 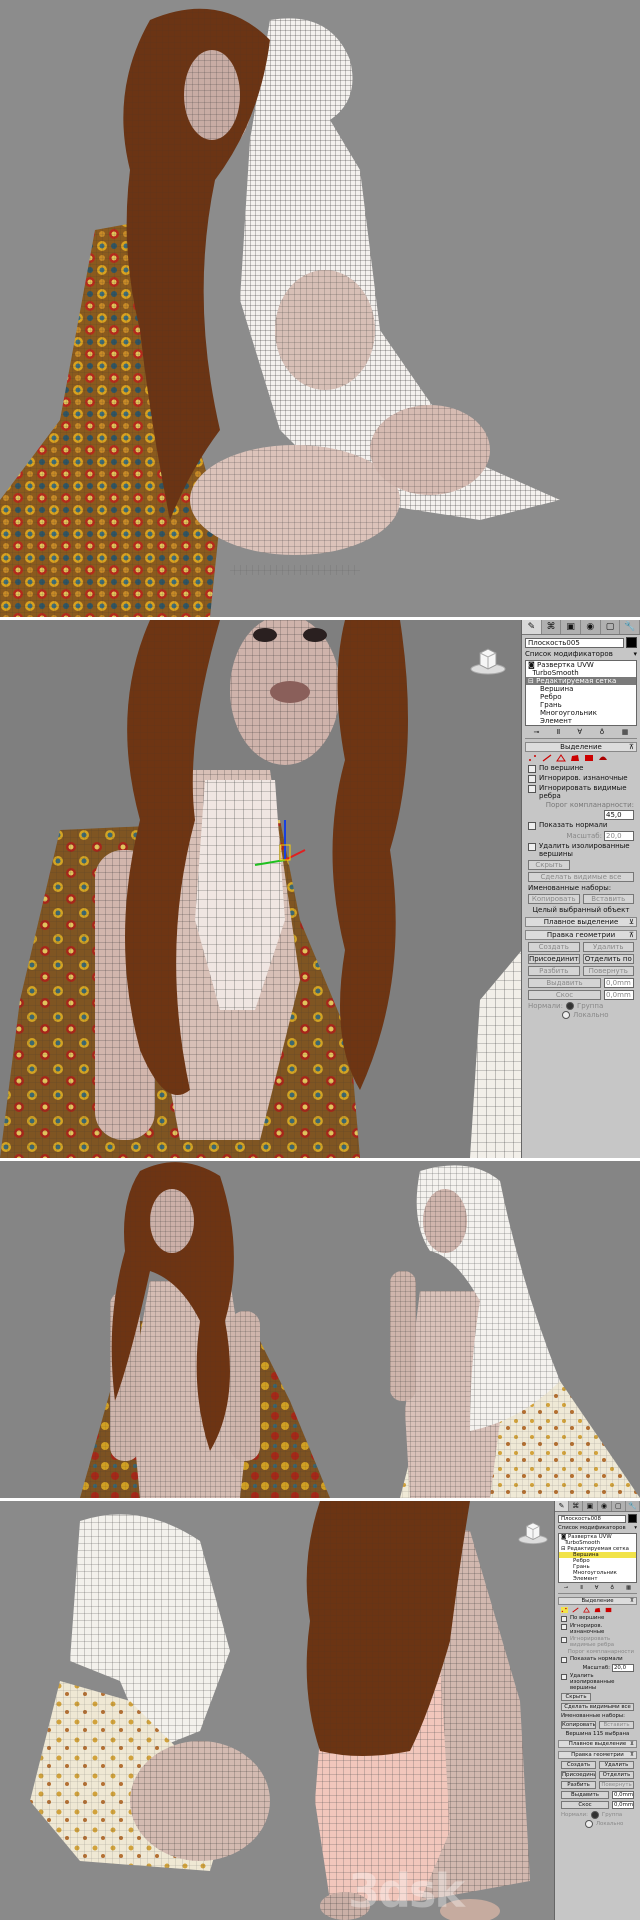 What do you see at coordinates (581, 877) in the screenshot?
I see `unhide-all-button: Сделать видимые все` at bounding box center [581, 877].